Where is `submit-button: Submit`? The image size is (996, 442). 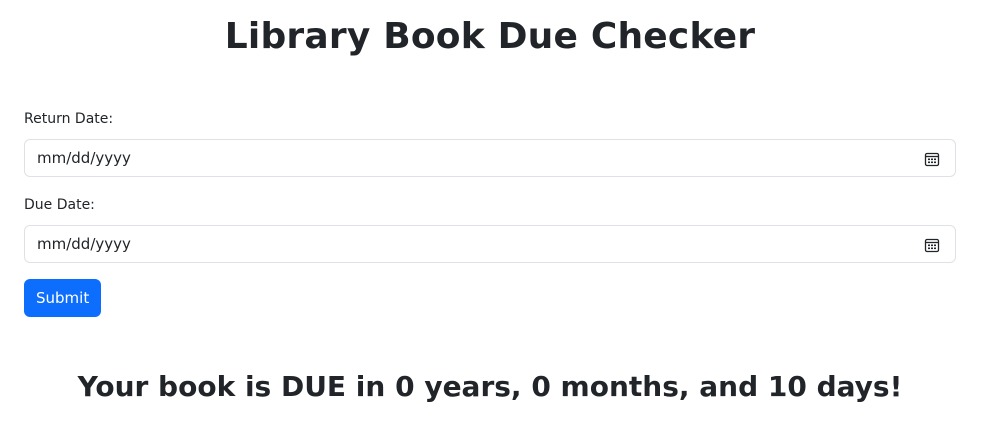
submit-button: Submit is located at coordinates (63, 298).